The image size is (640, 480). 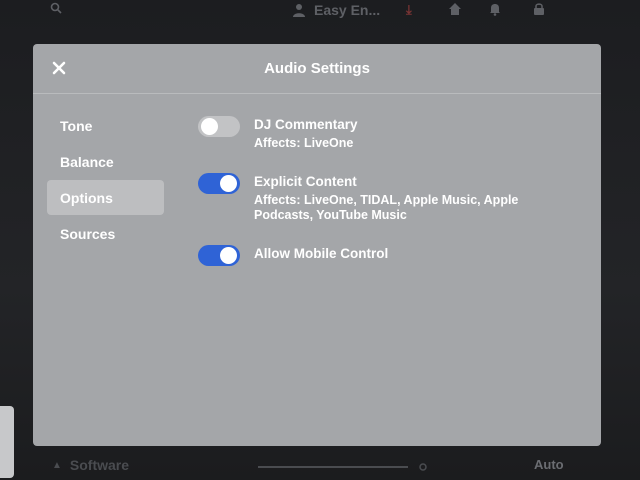 I want to click on download-icon: ⤓, so click(x=409, y=10).